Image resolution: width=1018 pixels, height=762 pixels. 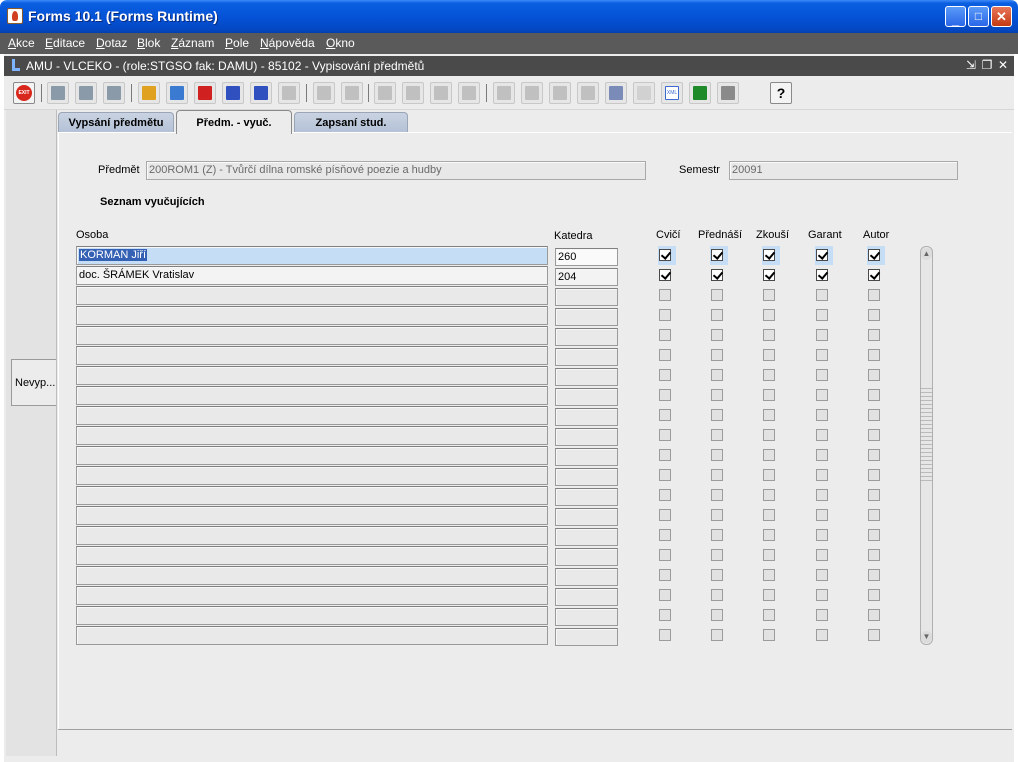 What do you see at coordinates (971, 65) in the screenshot?
I see `form-minimize-icon: ⇲` at bounding box center [971, 65].